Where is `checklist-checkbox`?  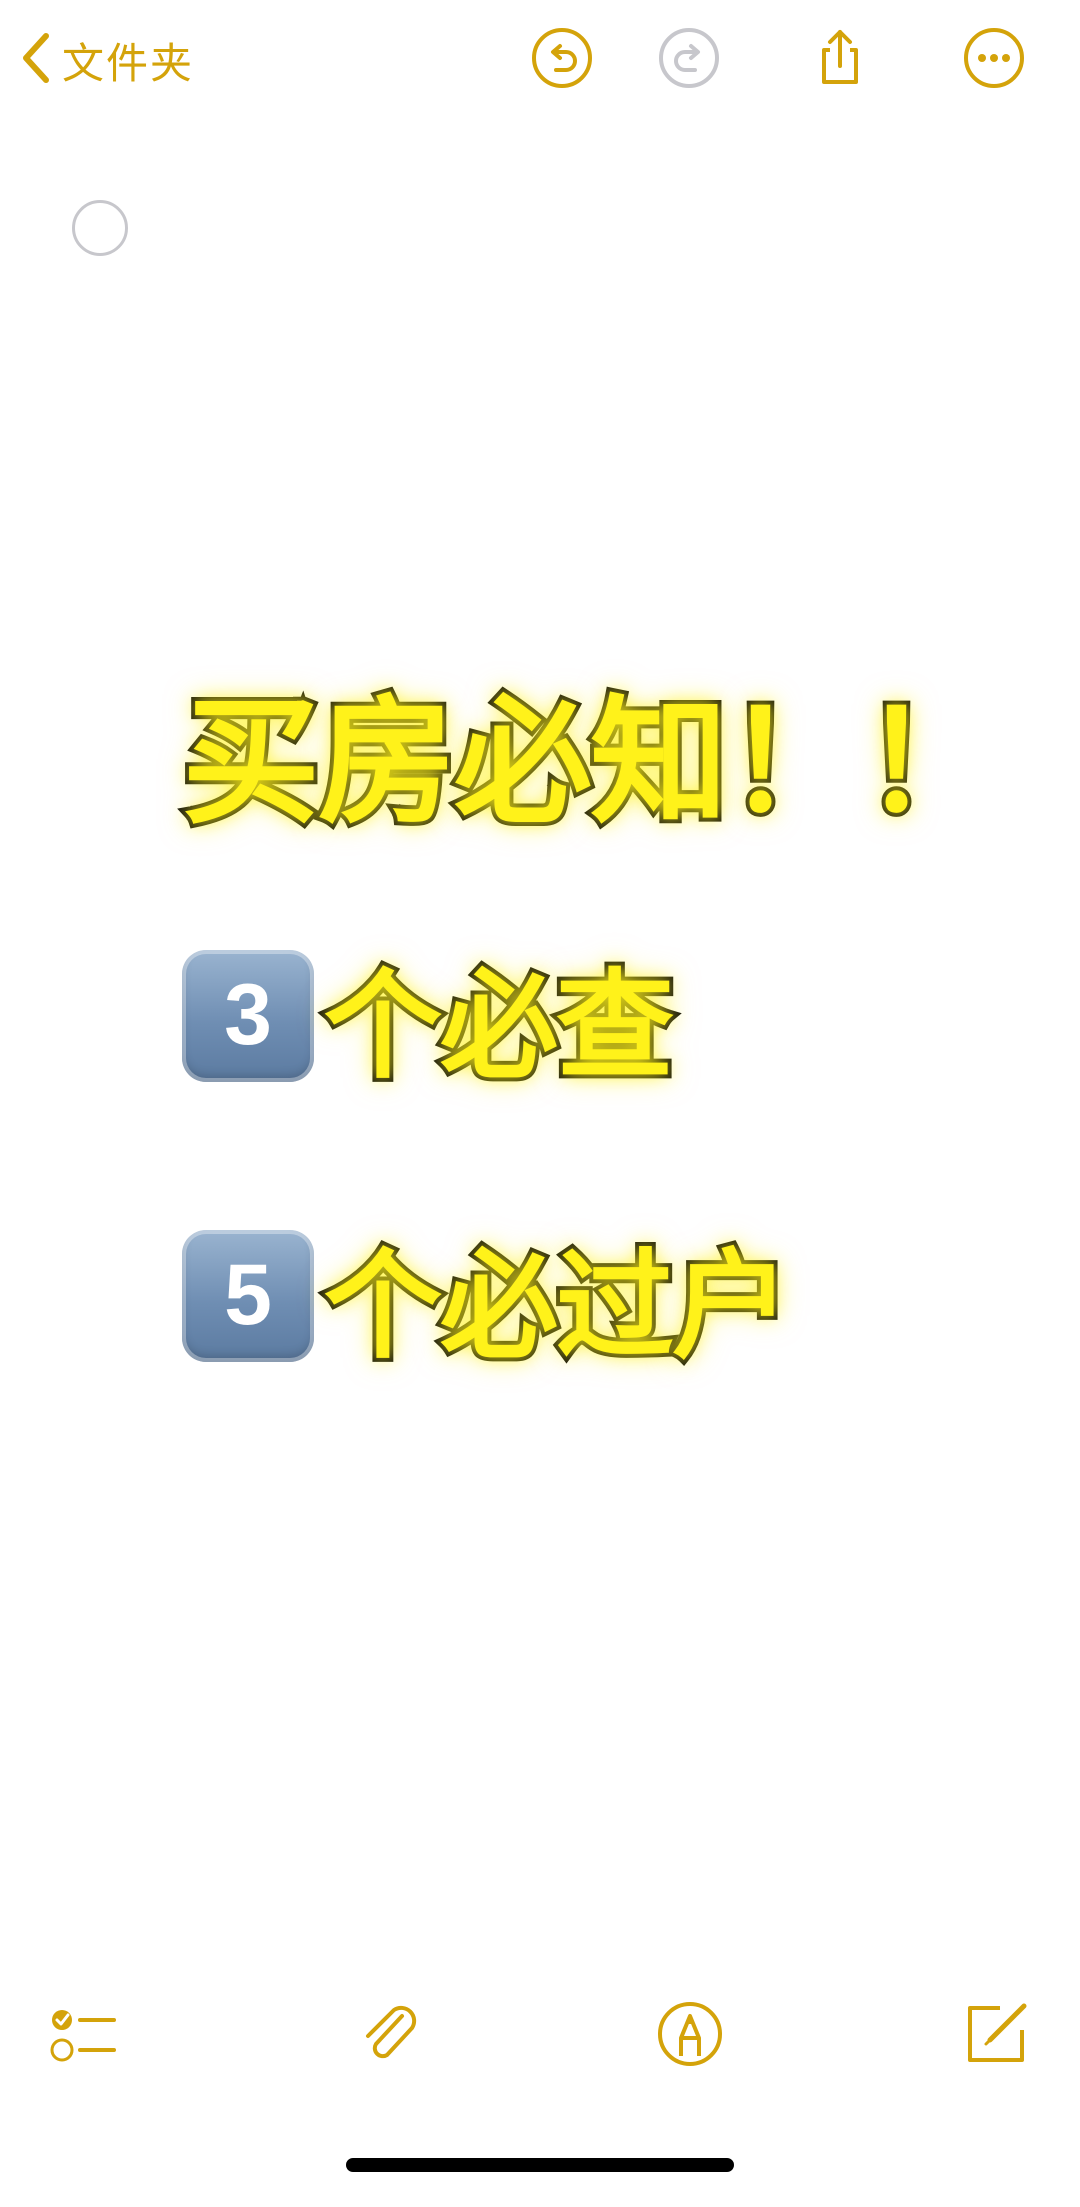 checklist-checkbox is located at coordinates (100, 228).